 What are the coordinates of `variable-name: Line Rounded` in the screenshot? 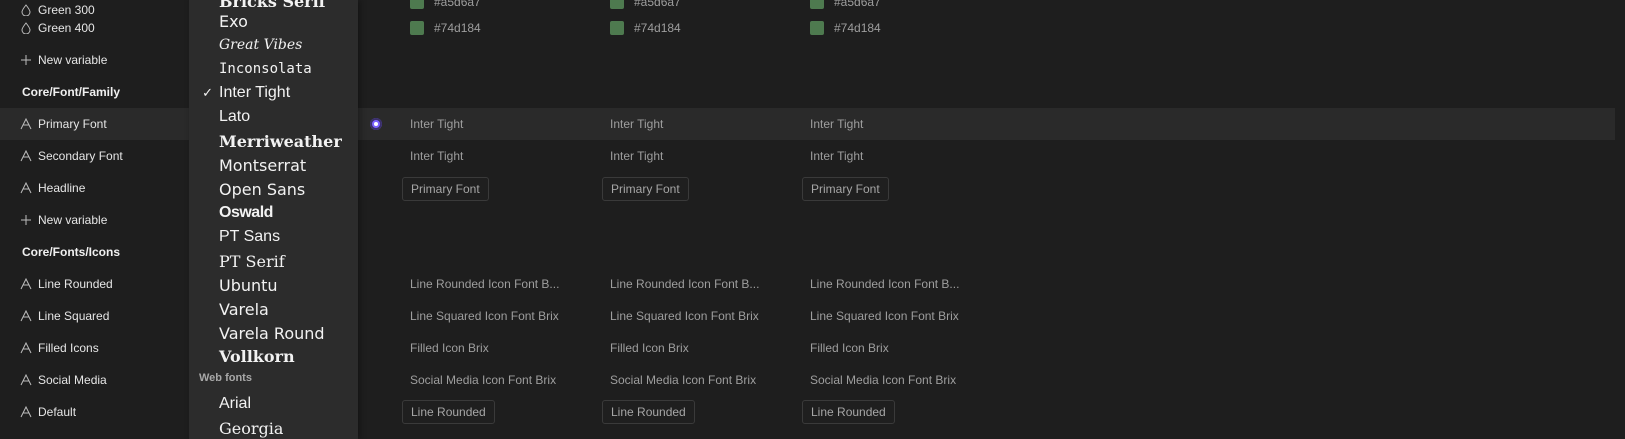 It's located at (75, 284).